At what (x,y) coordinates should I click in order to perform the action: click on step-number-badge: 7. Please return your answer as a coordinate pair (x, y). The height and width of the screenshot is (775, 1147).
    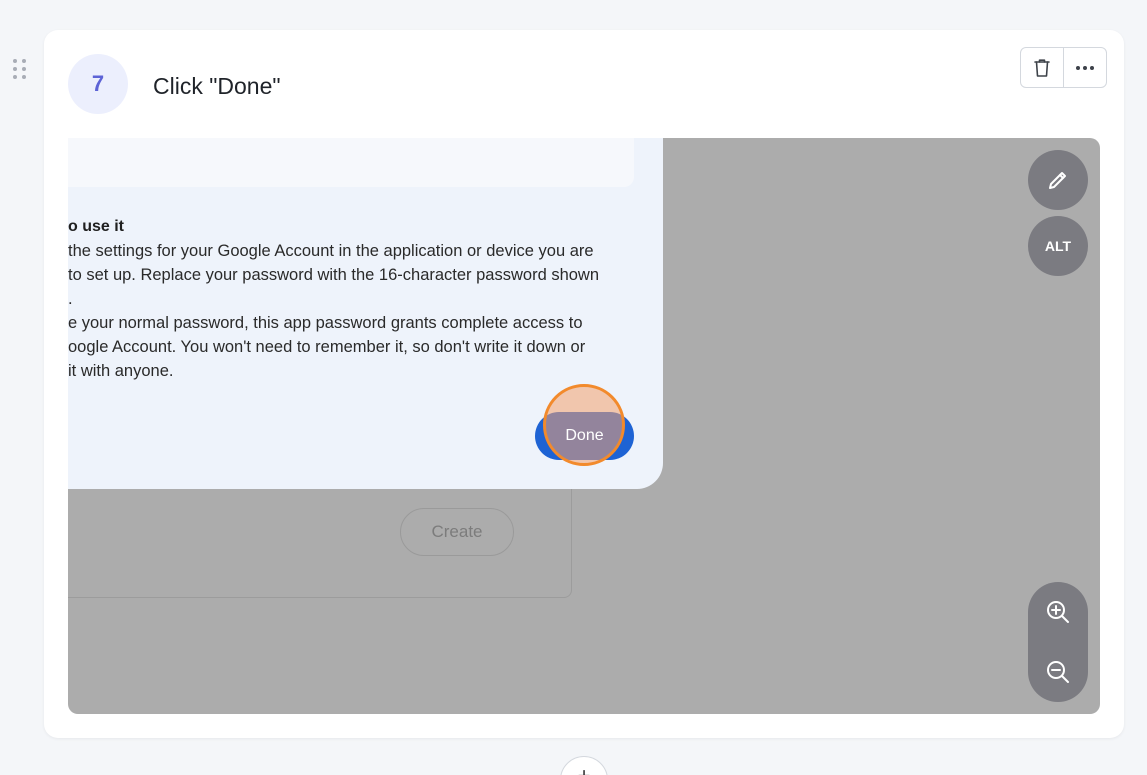
    Looking at the image, I should click on (98, 84).